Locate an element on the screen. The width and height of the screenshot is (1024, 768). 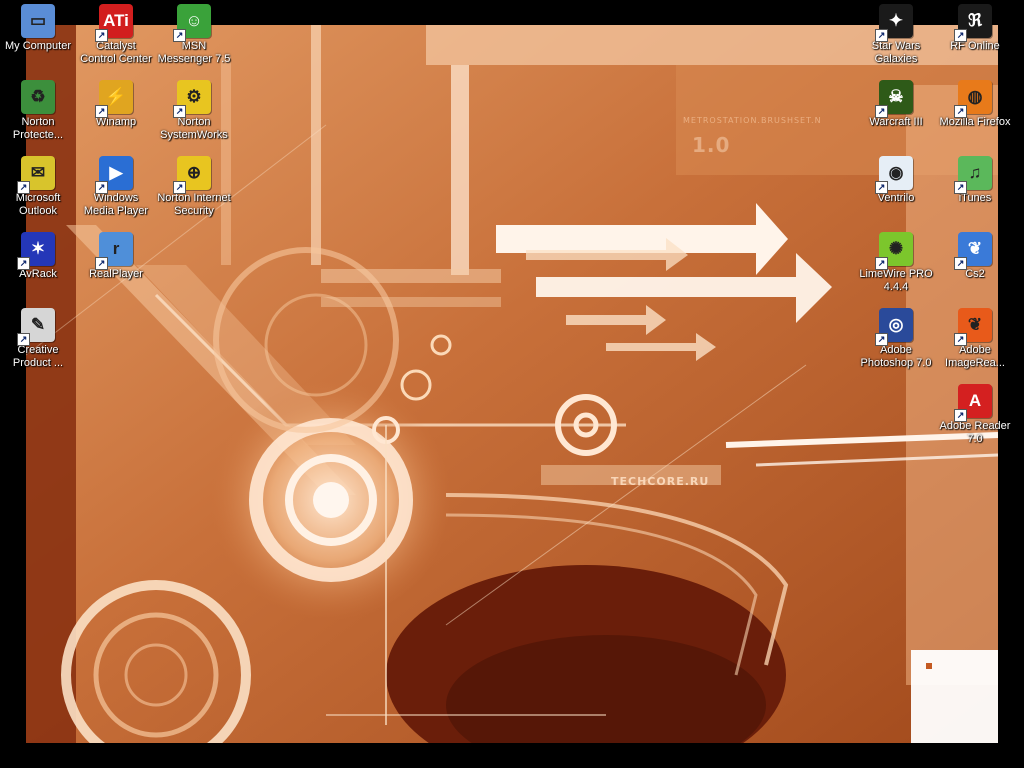
icon-rf-online: ℜ ↗ RF Online is located at coordinates (975, 27).